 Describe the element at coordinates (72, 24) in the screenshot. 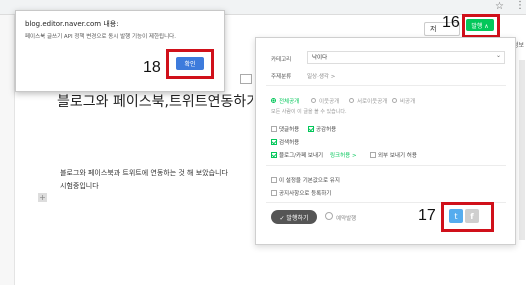

I see `dialog-title: blog.editor.naver.com 내용:` at that location.